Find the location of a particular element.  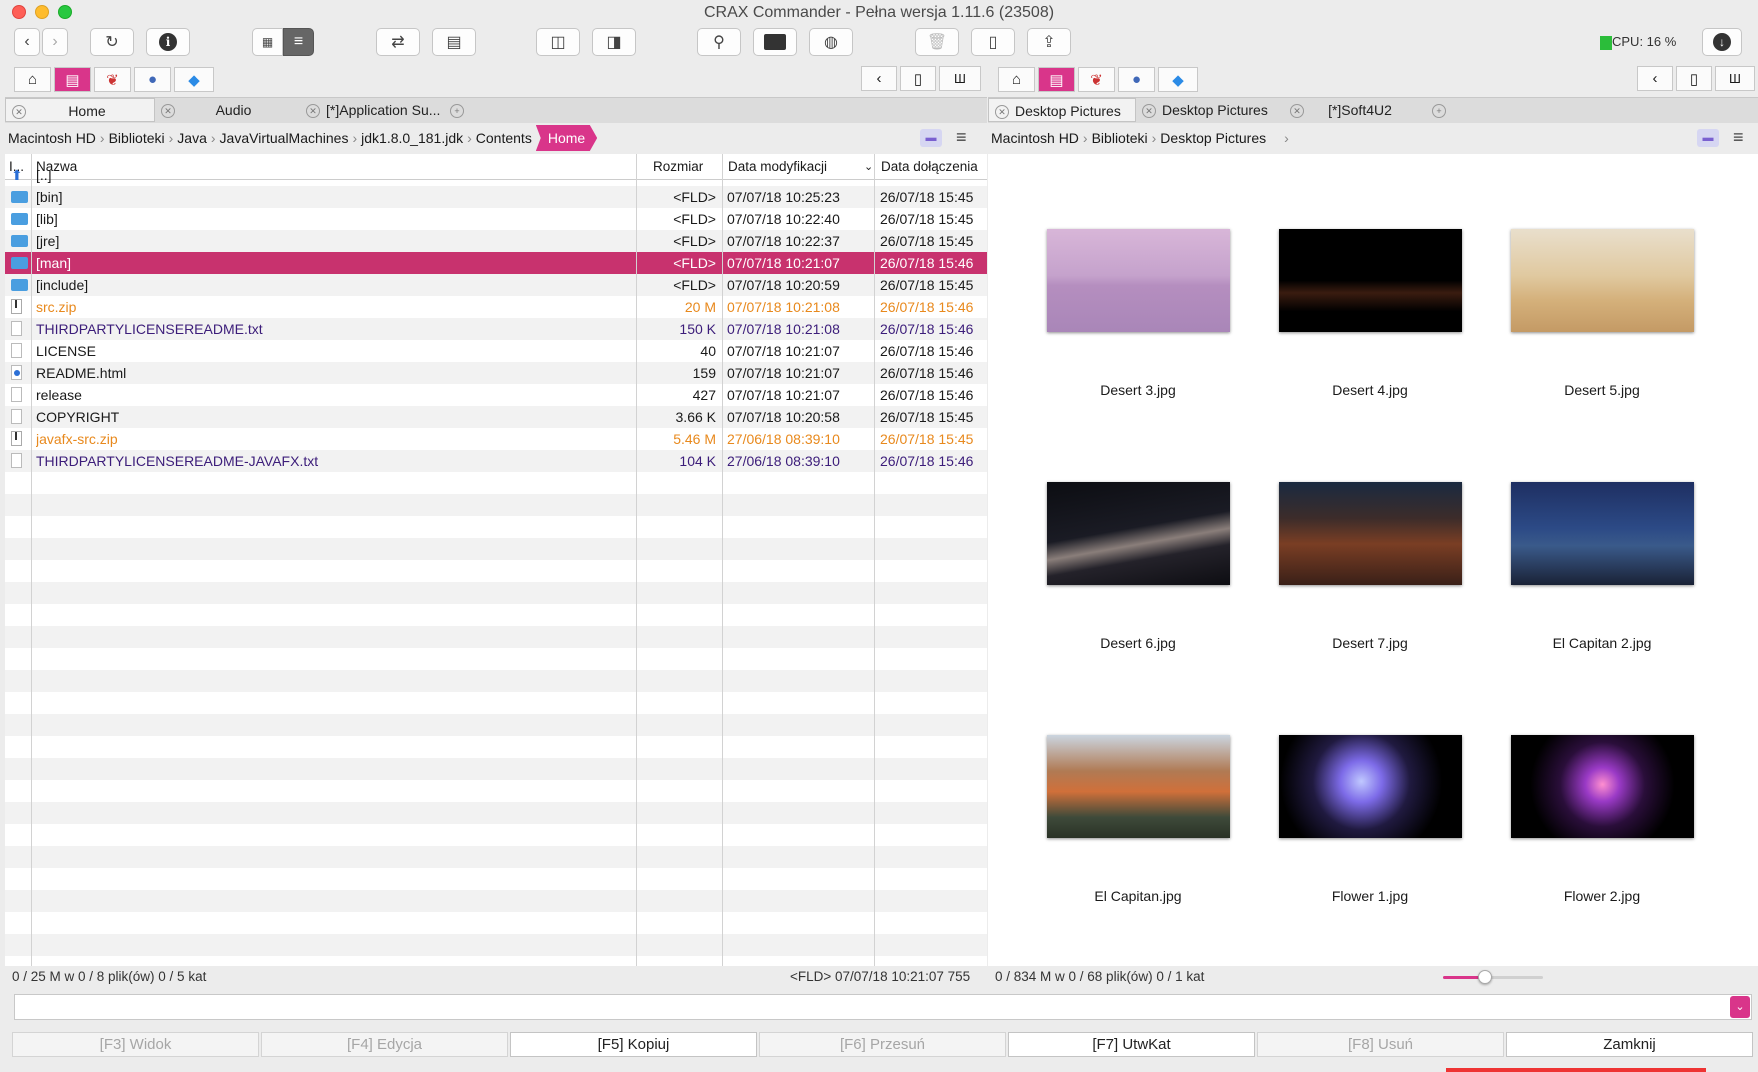

fkey-button: [F6] Przesuń is located at coordinates (882, 1044).